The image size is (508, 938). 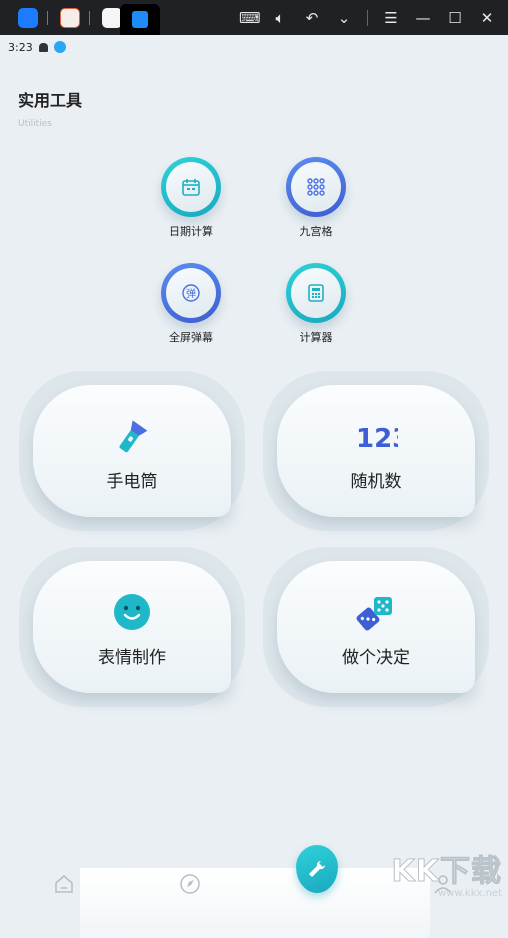 I want to click on emulator-toolbar: ⌨ 🔈︎ ↶ ⌄ ☰ — ☐ ✕, so click(x=254, y=17).